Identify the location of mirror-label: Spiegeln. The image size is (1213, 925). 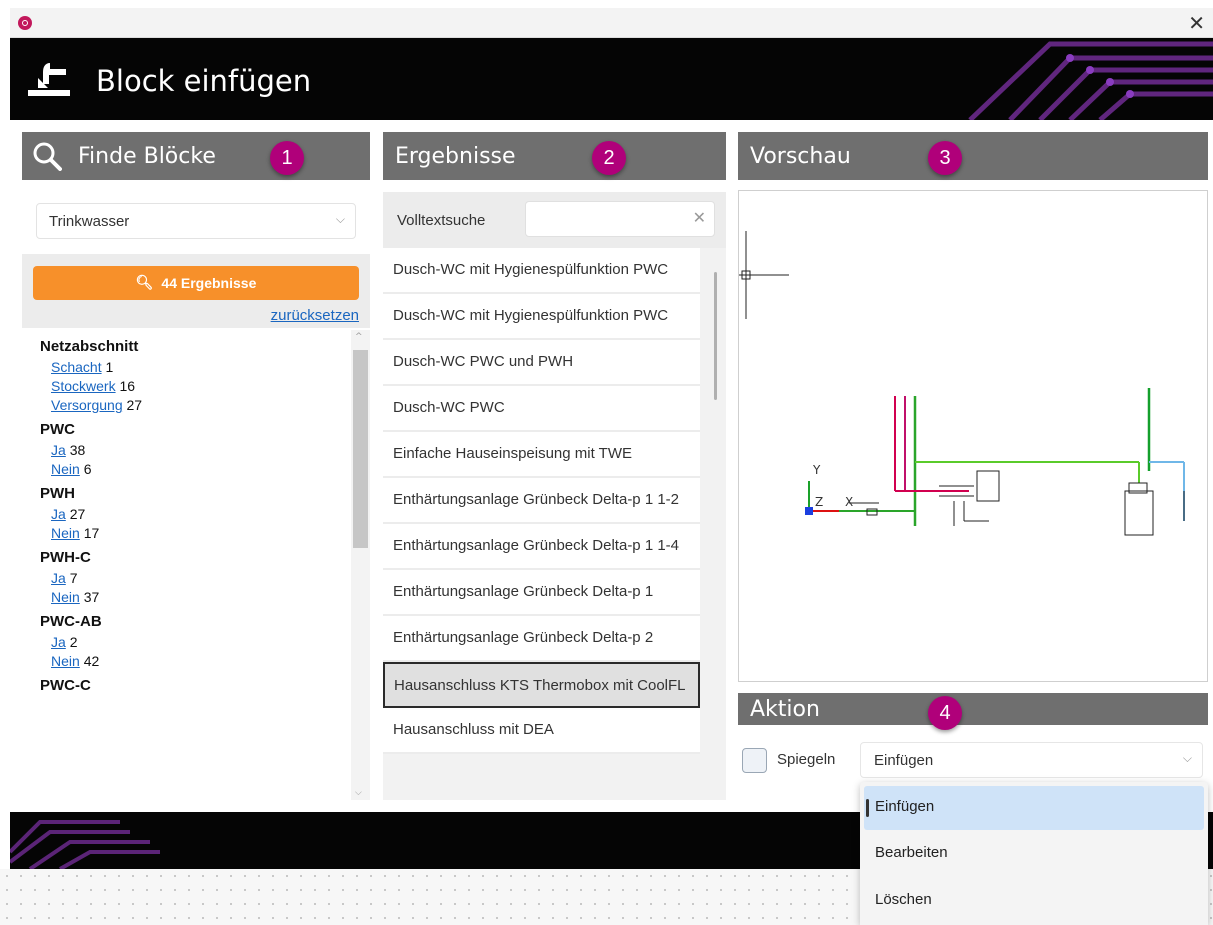
(806, 759).